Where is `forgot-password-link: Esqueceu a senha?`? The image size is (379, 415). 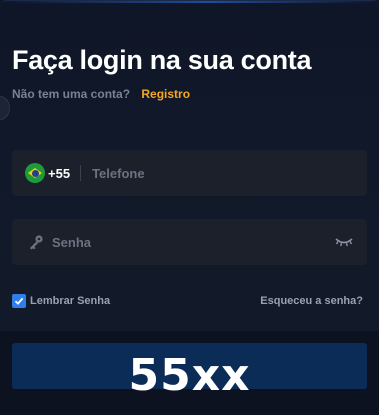
forgot-password-link: Esqueceu a senha? is located at coordinates (311, 301).